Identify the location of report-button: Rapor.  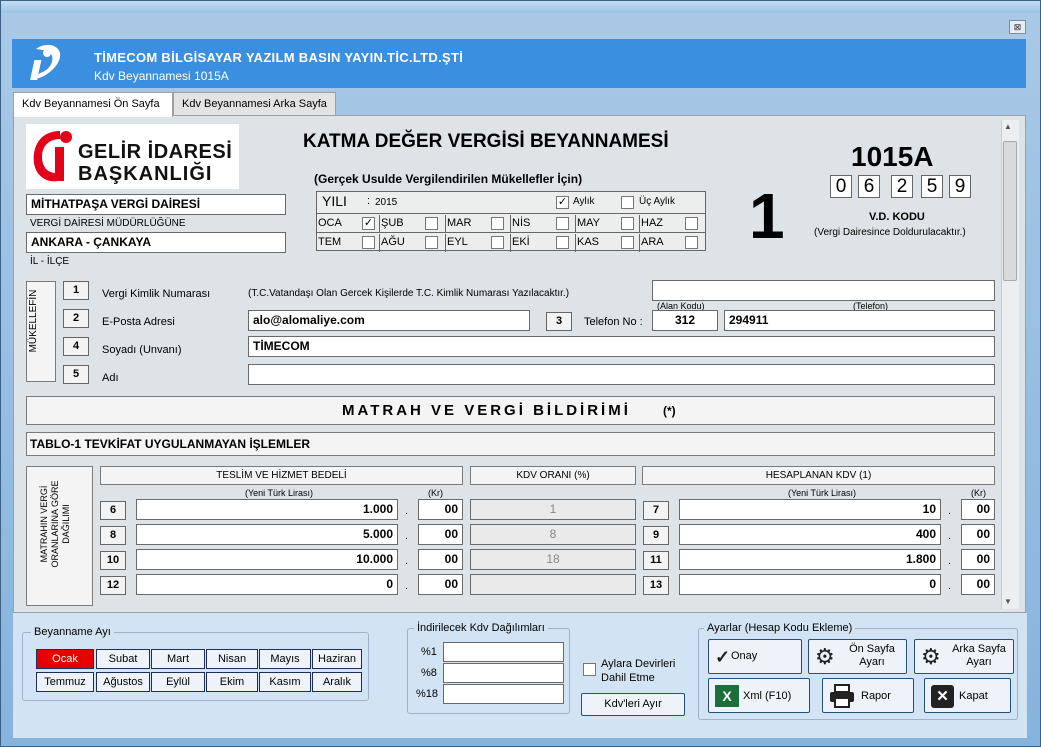
(868, 695).